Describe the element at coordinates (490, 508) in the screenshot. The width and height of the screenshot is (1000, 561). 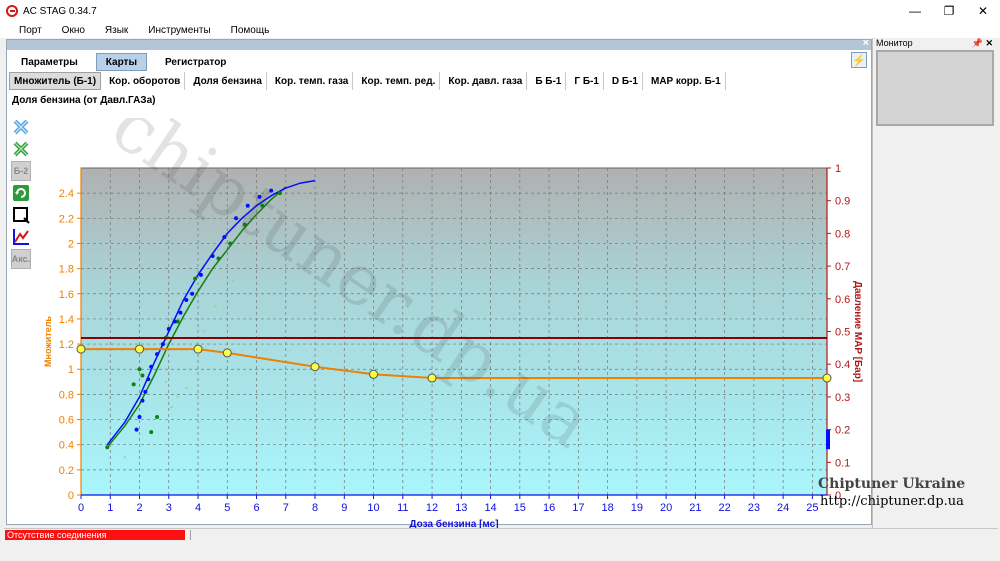
I see `x-tick-label: 14` at that location.